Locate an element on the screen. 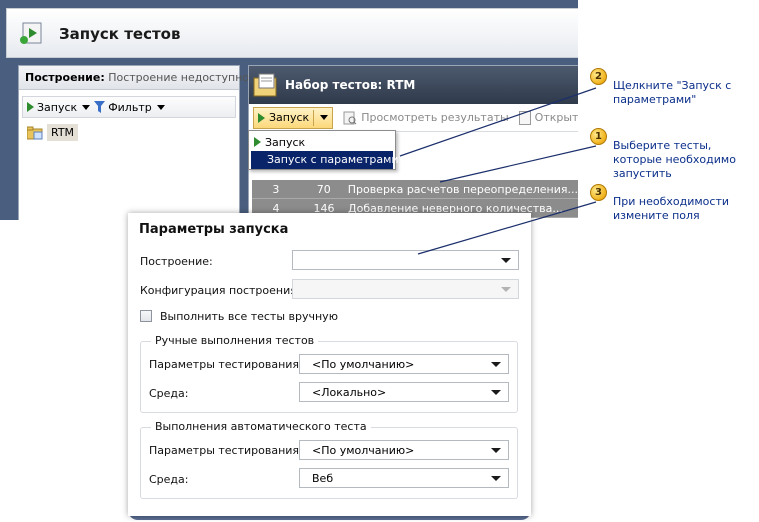  callout-number-badge: 1 is located at coordinates (598, 136).